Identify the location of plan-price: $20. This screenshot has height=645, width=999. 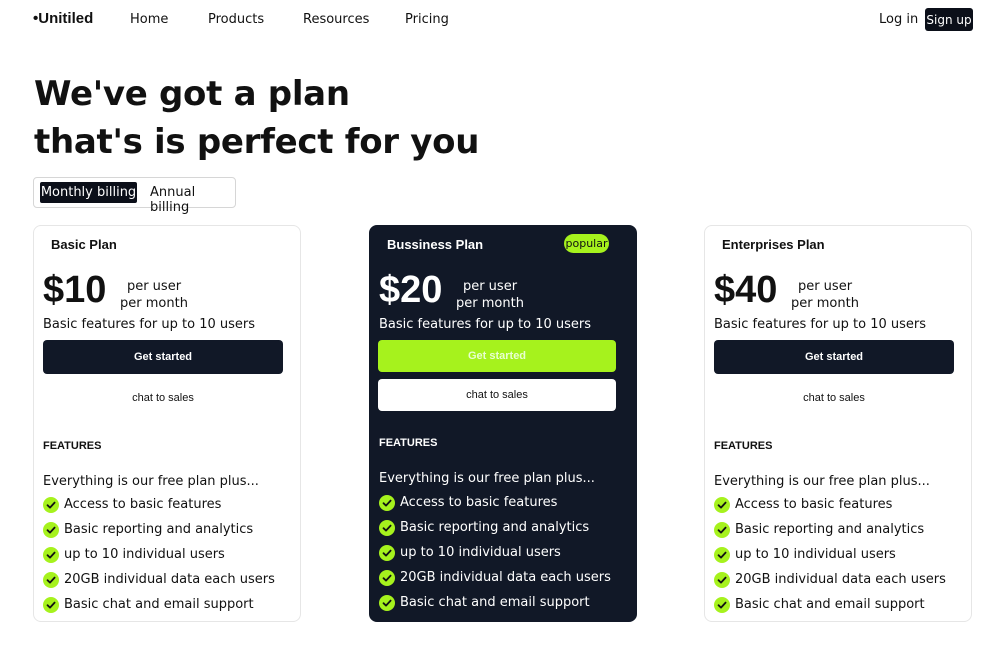
(411, 290).